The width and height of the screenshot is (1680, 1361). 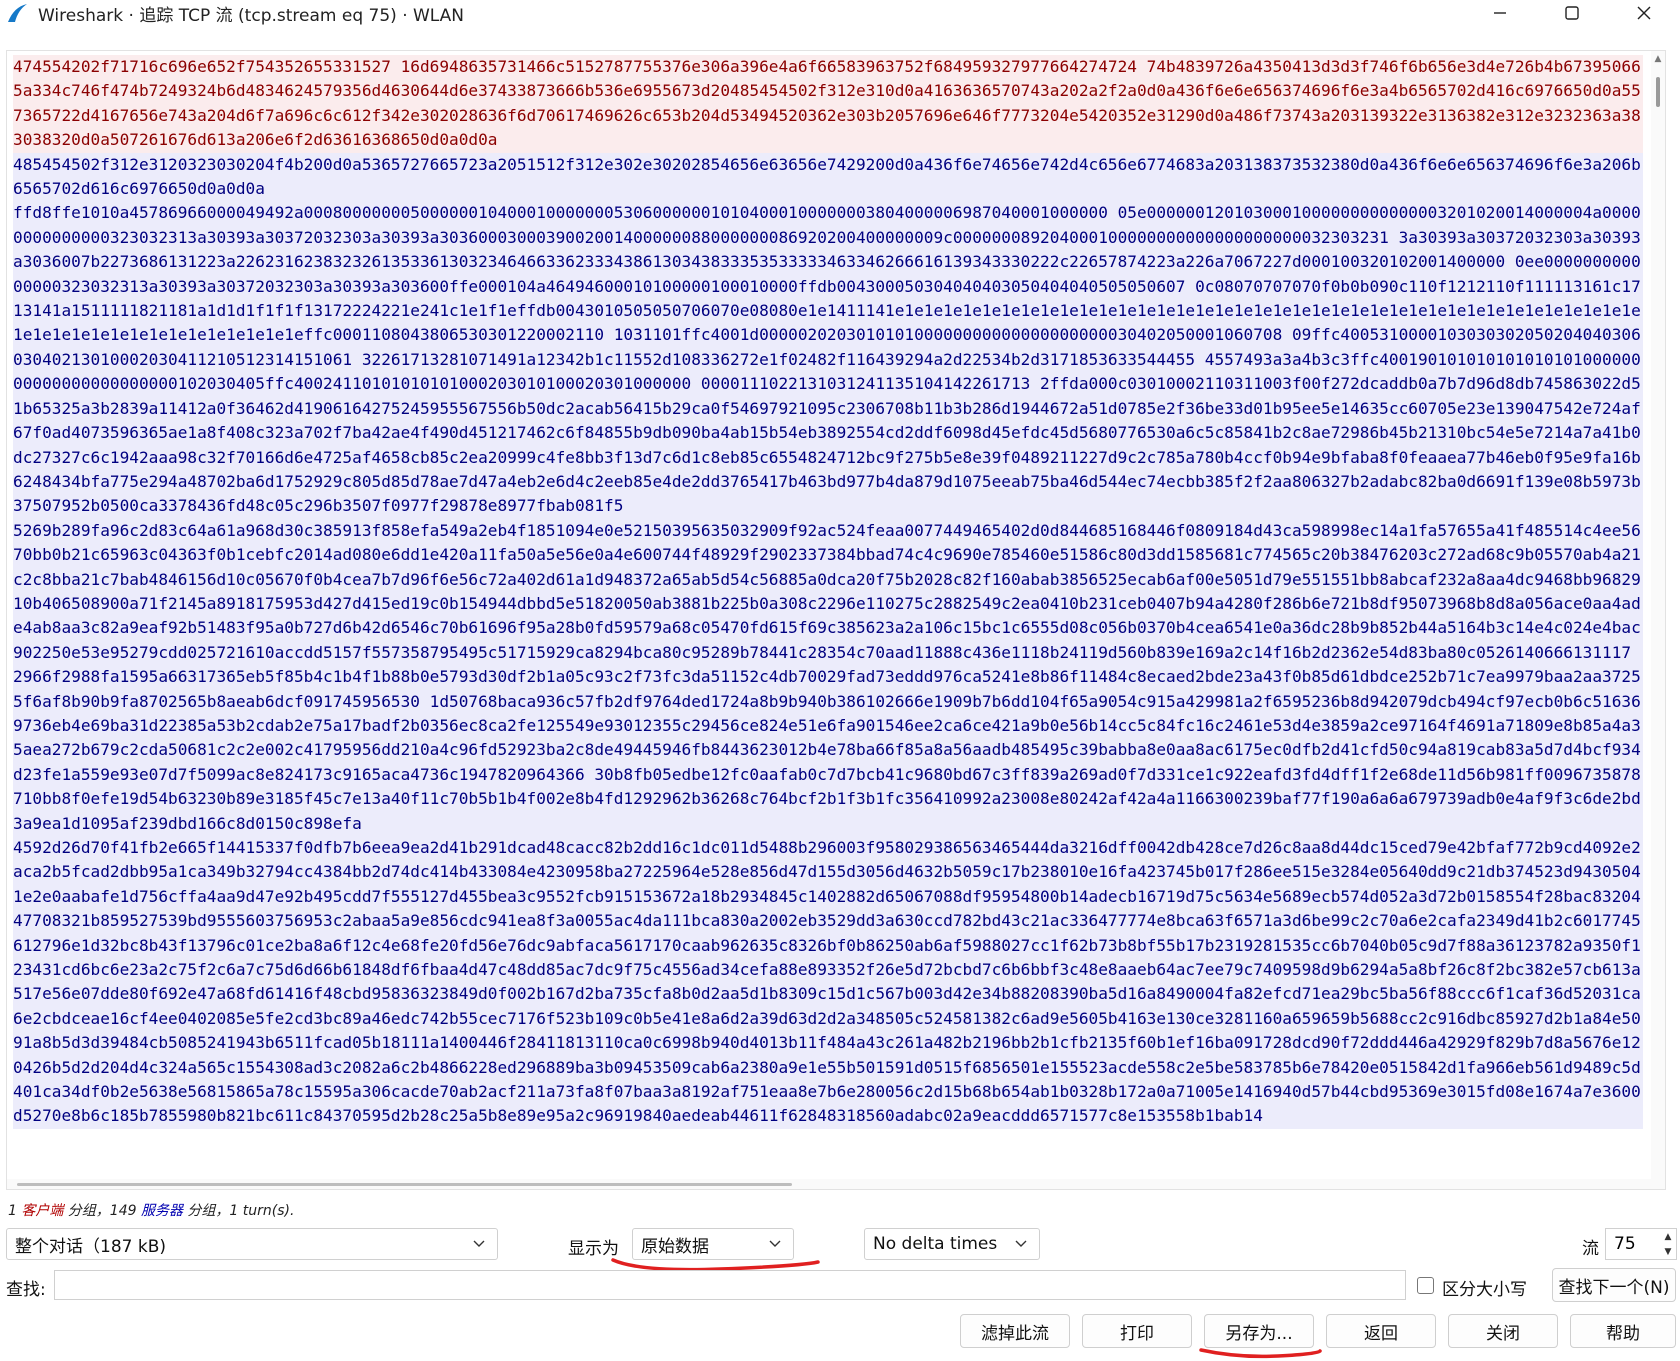 What do you see at coordinates (1503, 1331) in the screenshot?
I see `close-dialog-button: 关闭` at bounding box center [1503, 1331].